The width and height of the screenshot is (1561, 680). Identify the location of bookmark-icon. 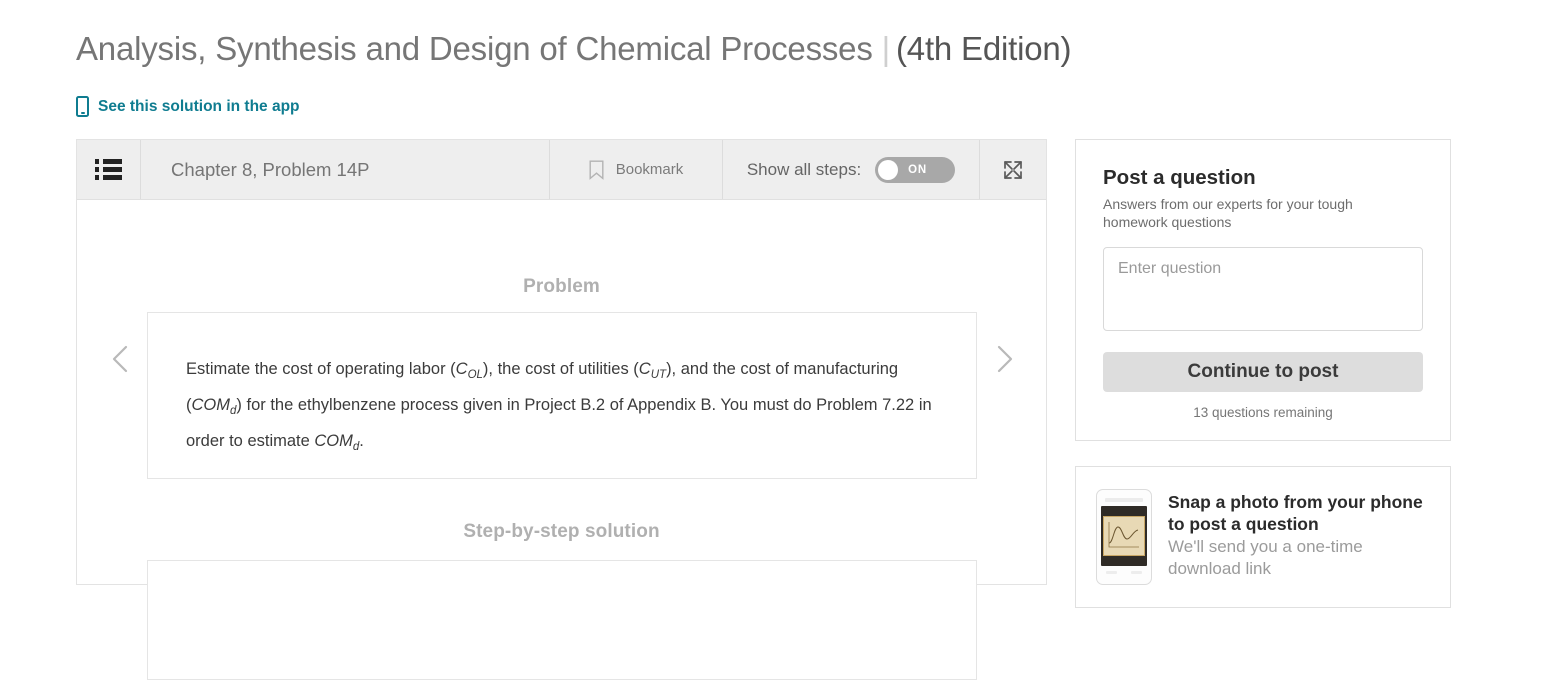
(596, 170).